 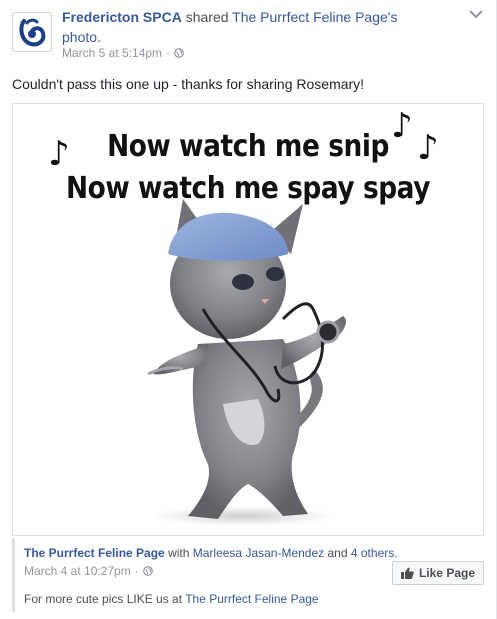 I want to click on spca-logo-icon, so click(x=32, y=32).